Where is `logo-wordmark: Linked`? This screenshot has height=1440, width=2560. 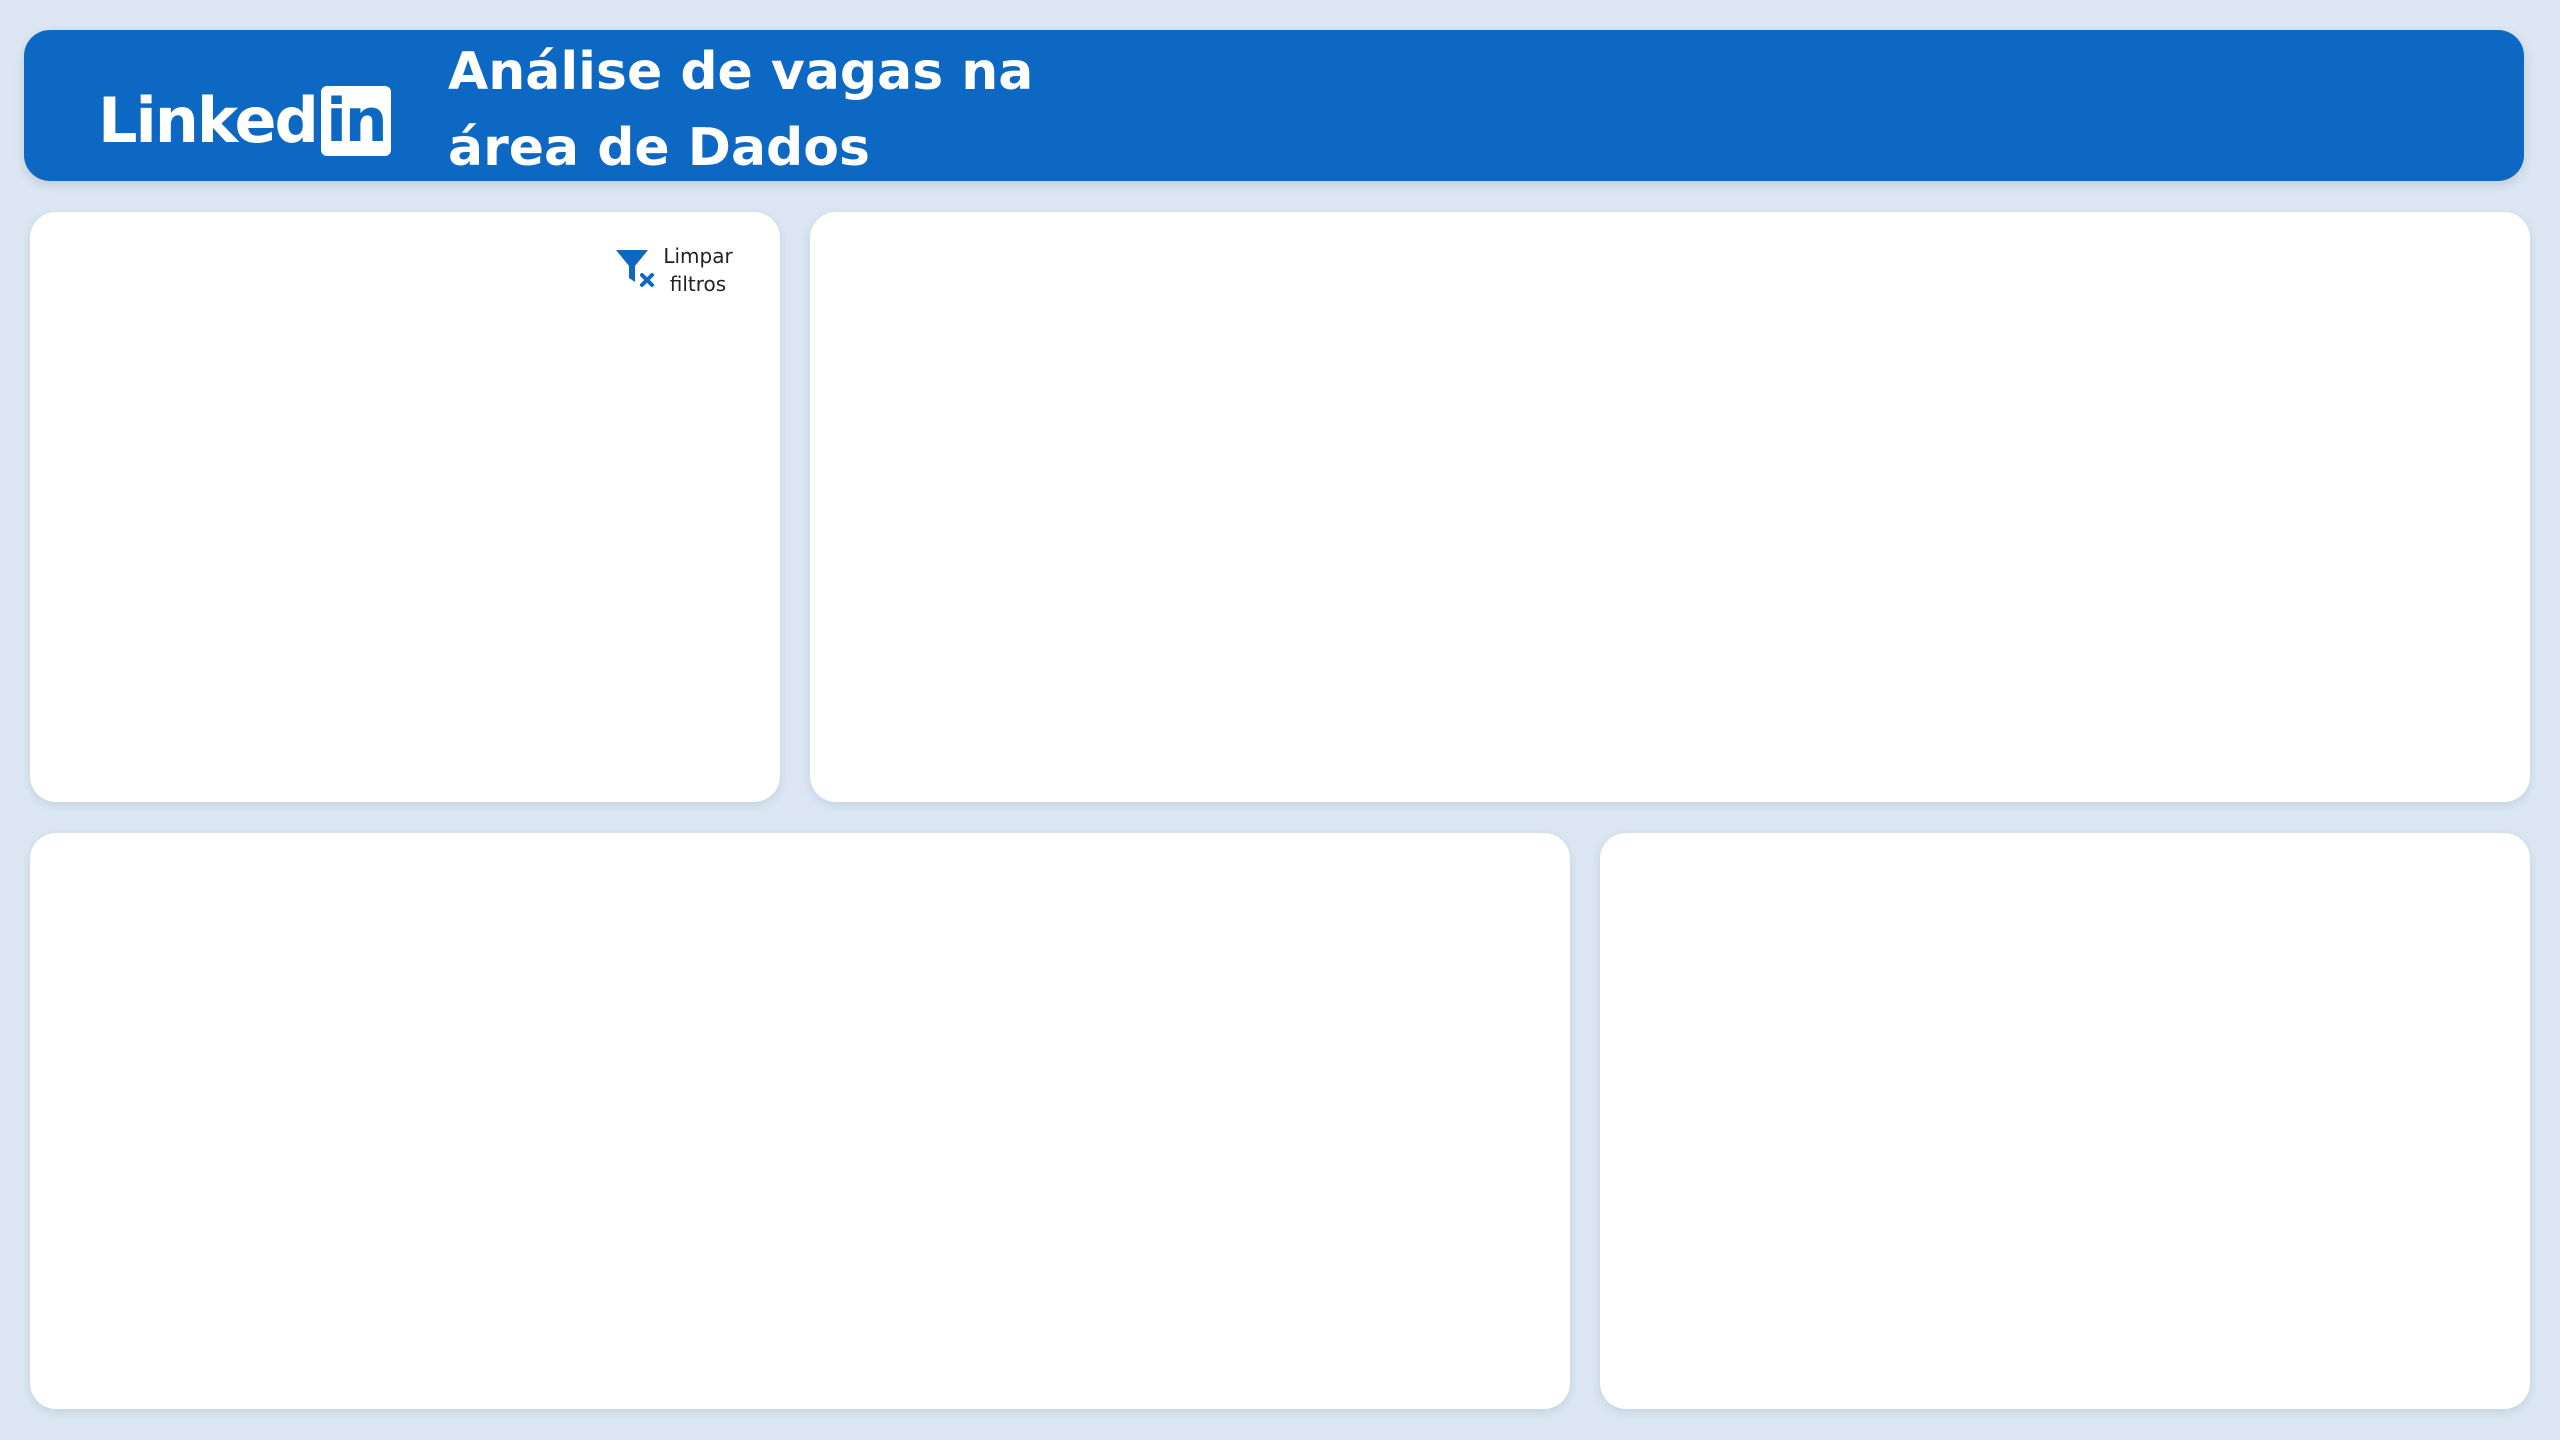
logo-wordmark: Linked is located at coordinates (208, 120).